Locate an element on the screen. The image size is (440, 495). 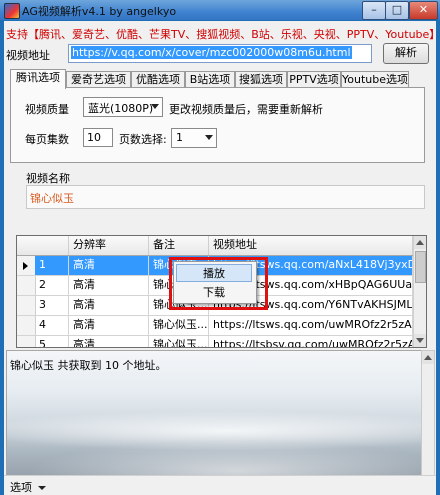
scroll-down-icon is located at coordinates (420, 340).